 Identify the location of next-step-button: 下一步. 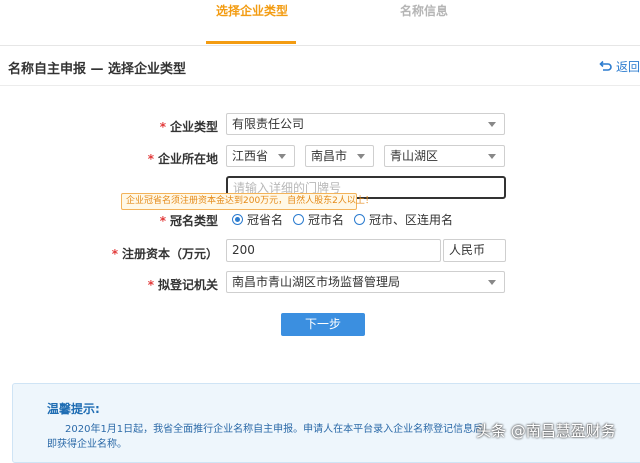
(323, 324).